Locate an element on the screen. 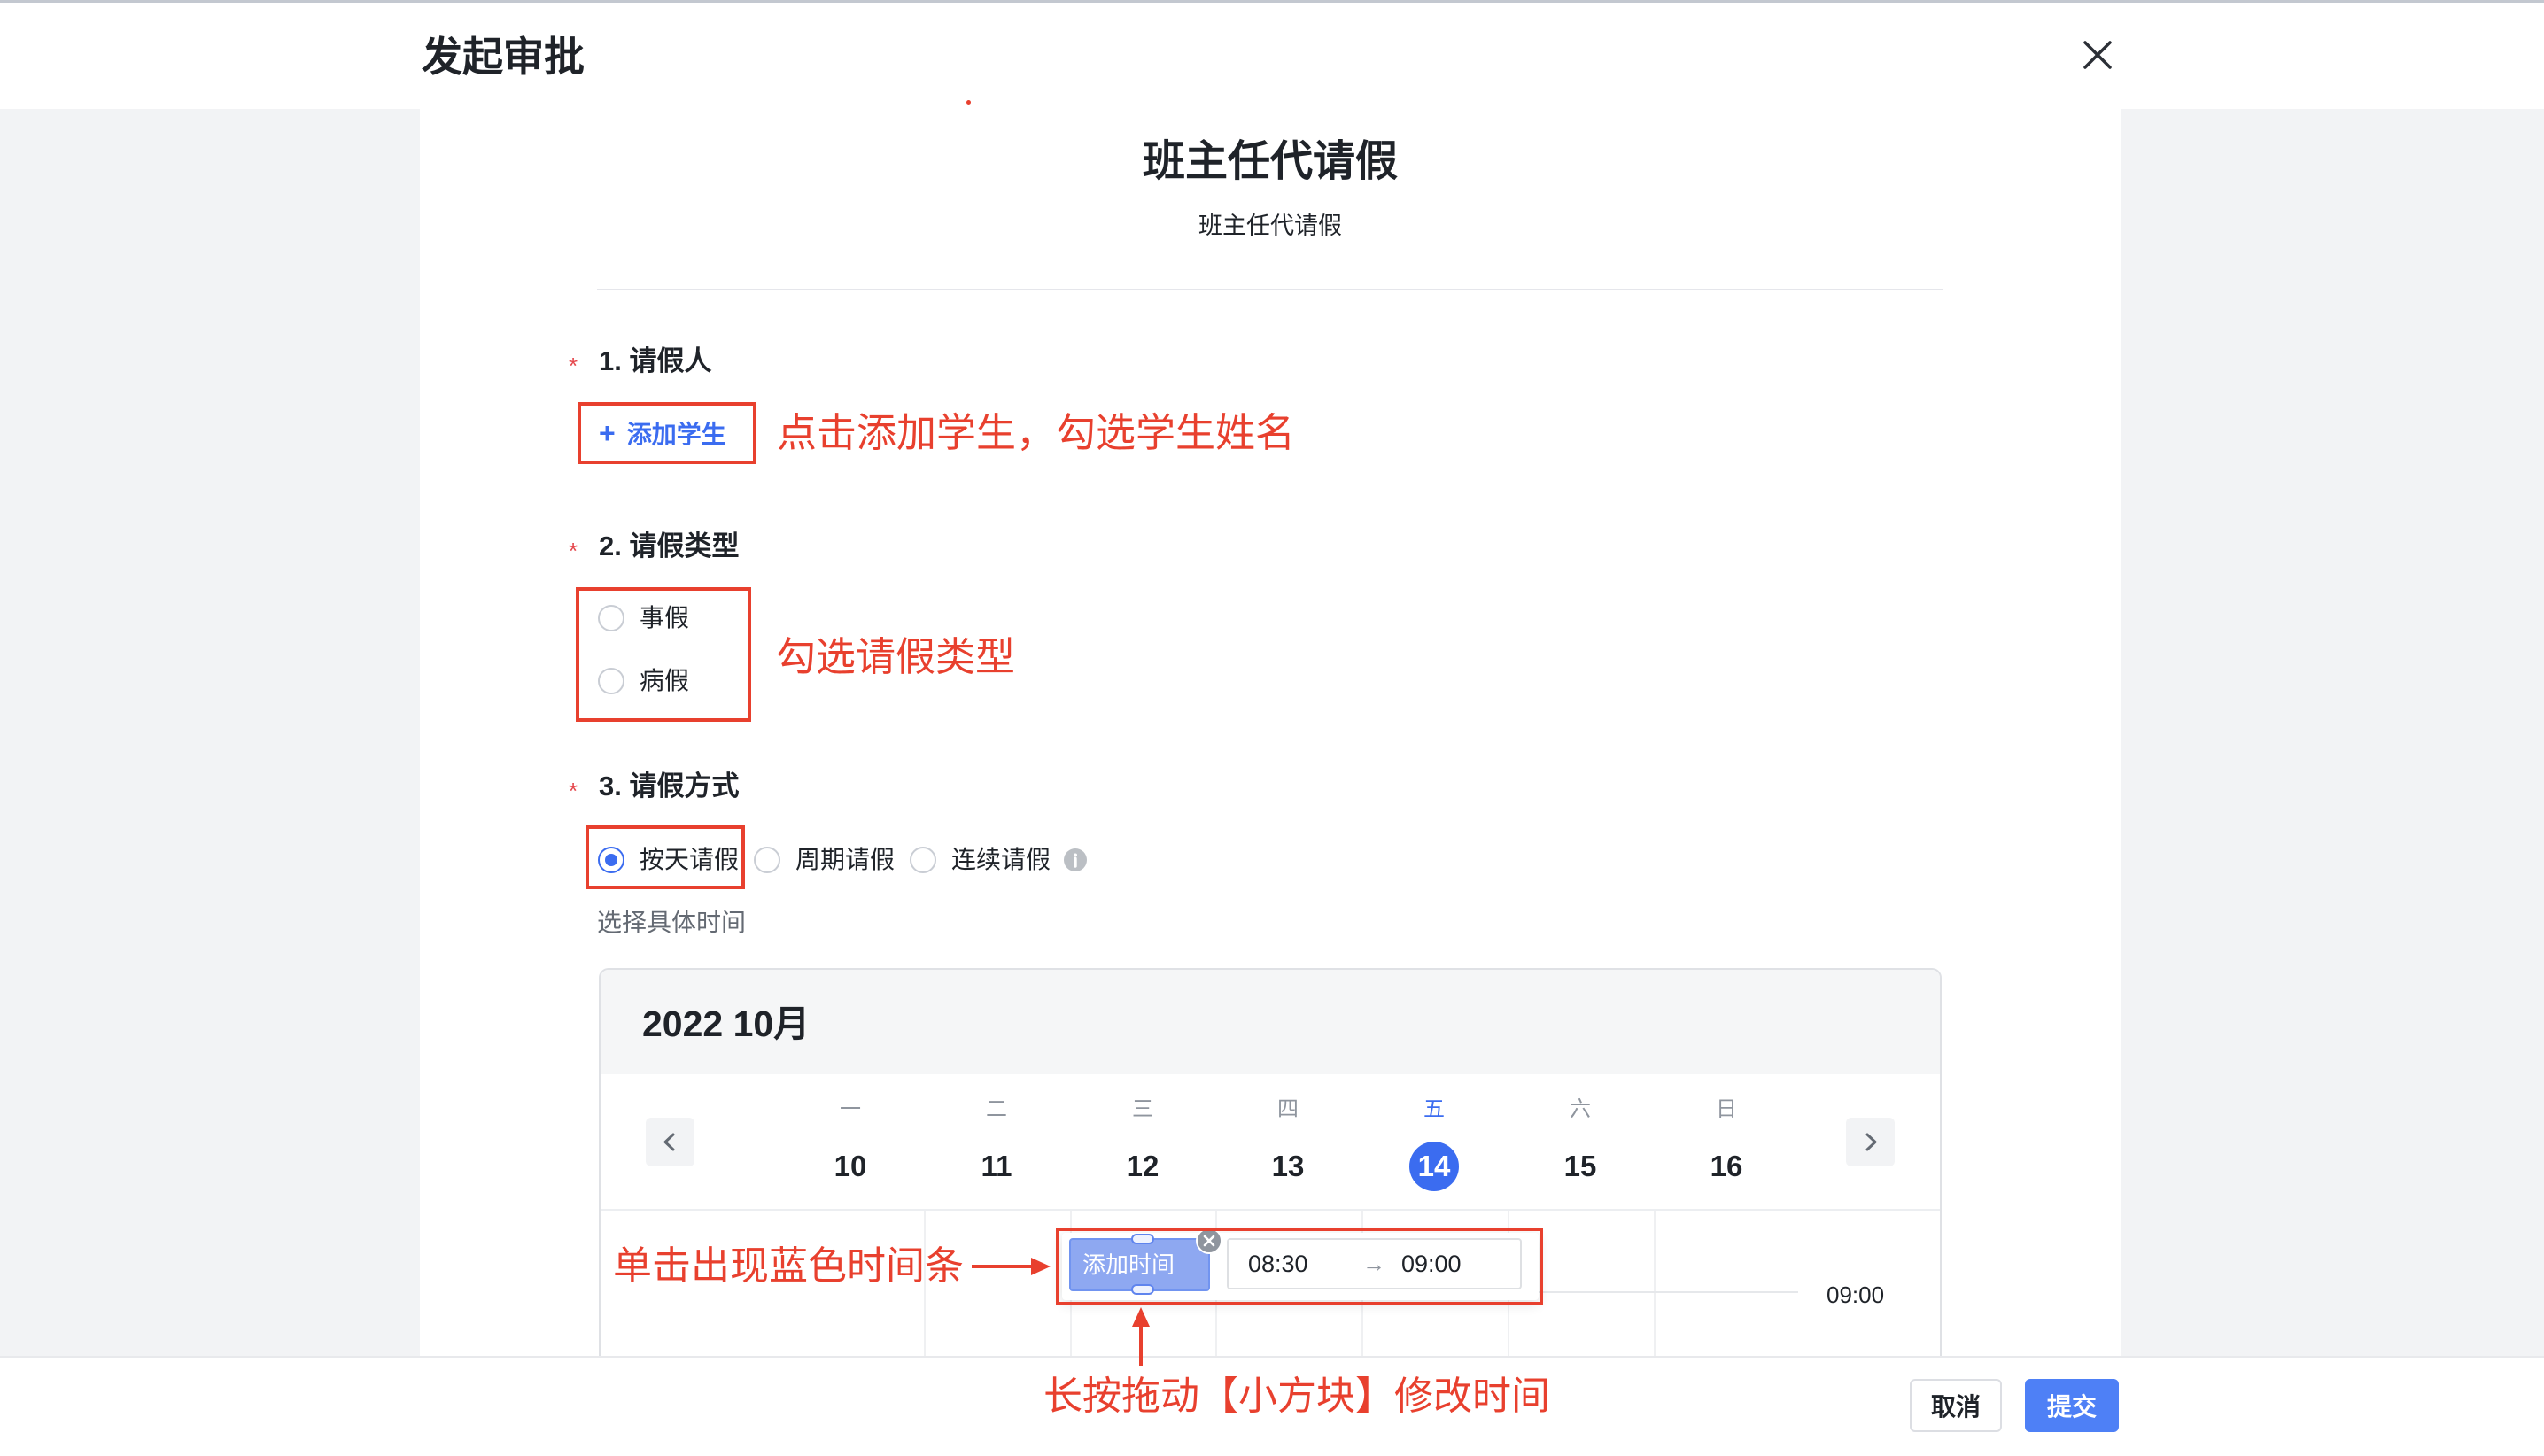 This screenshot has height=1456, width=2544. time-axis-label: 09:00 is located at coordinates (1856, 1295).